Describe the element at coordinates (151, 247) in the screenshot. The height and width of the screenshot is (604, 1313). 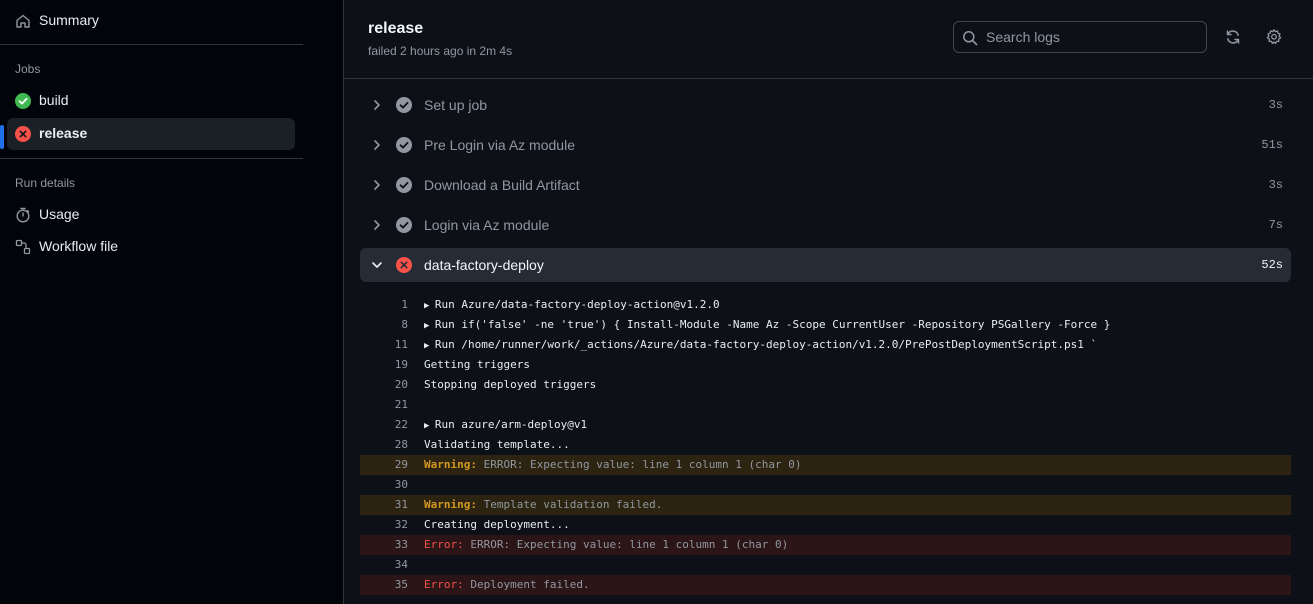
I see `workflow-file-link: Workflow file` at that location.